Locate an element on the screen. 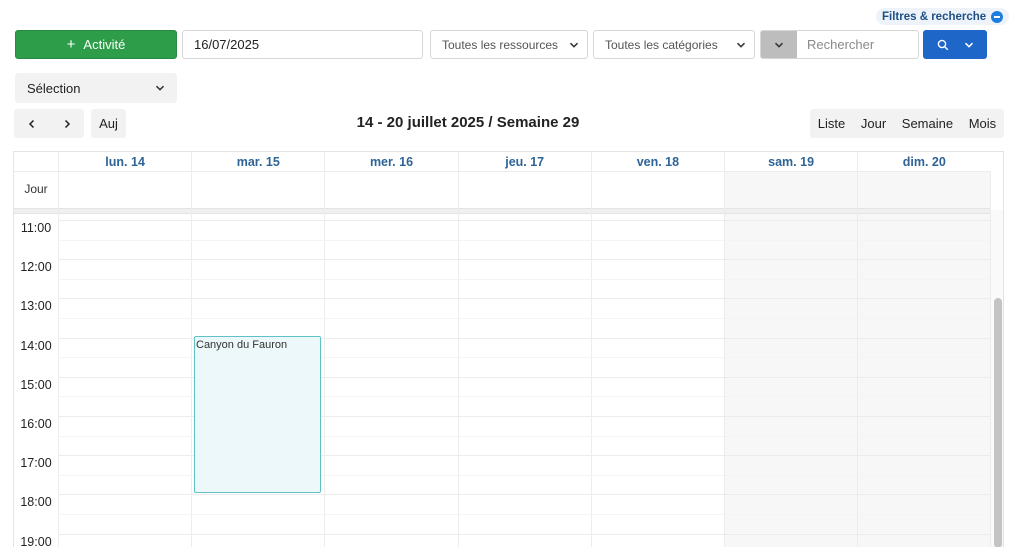  time-label: 18:00 is located at coordinates (36, 502).